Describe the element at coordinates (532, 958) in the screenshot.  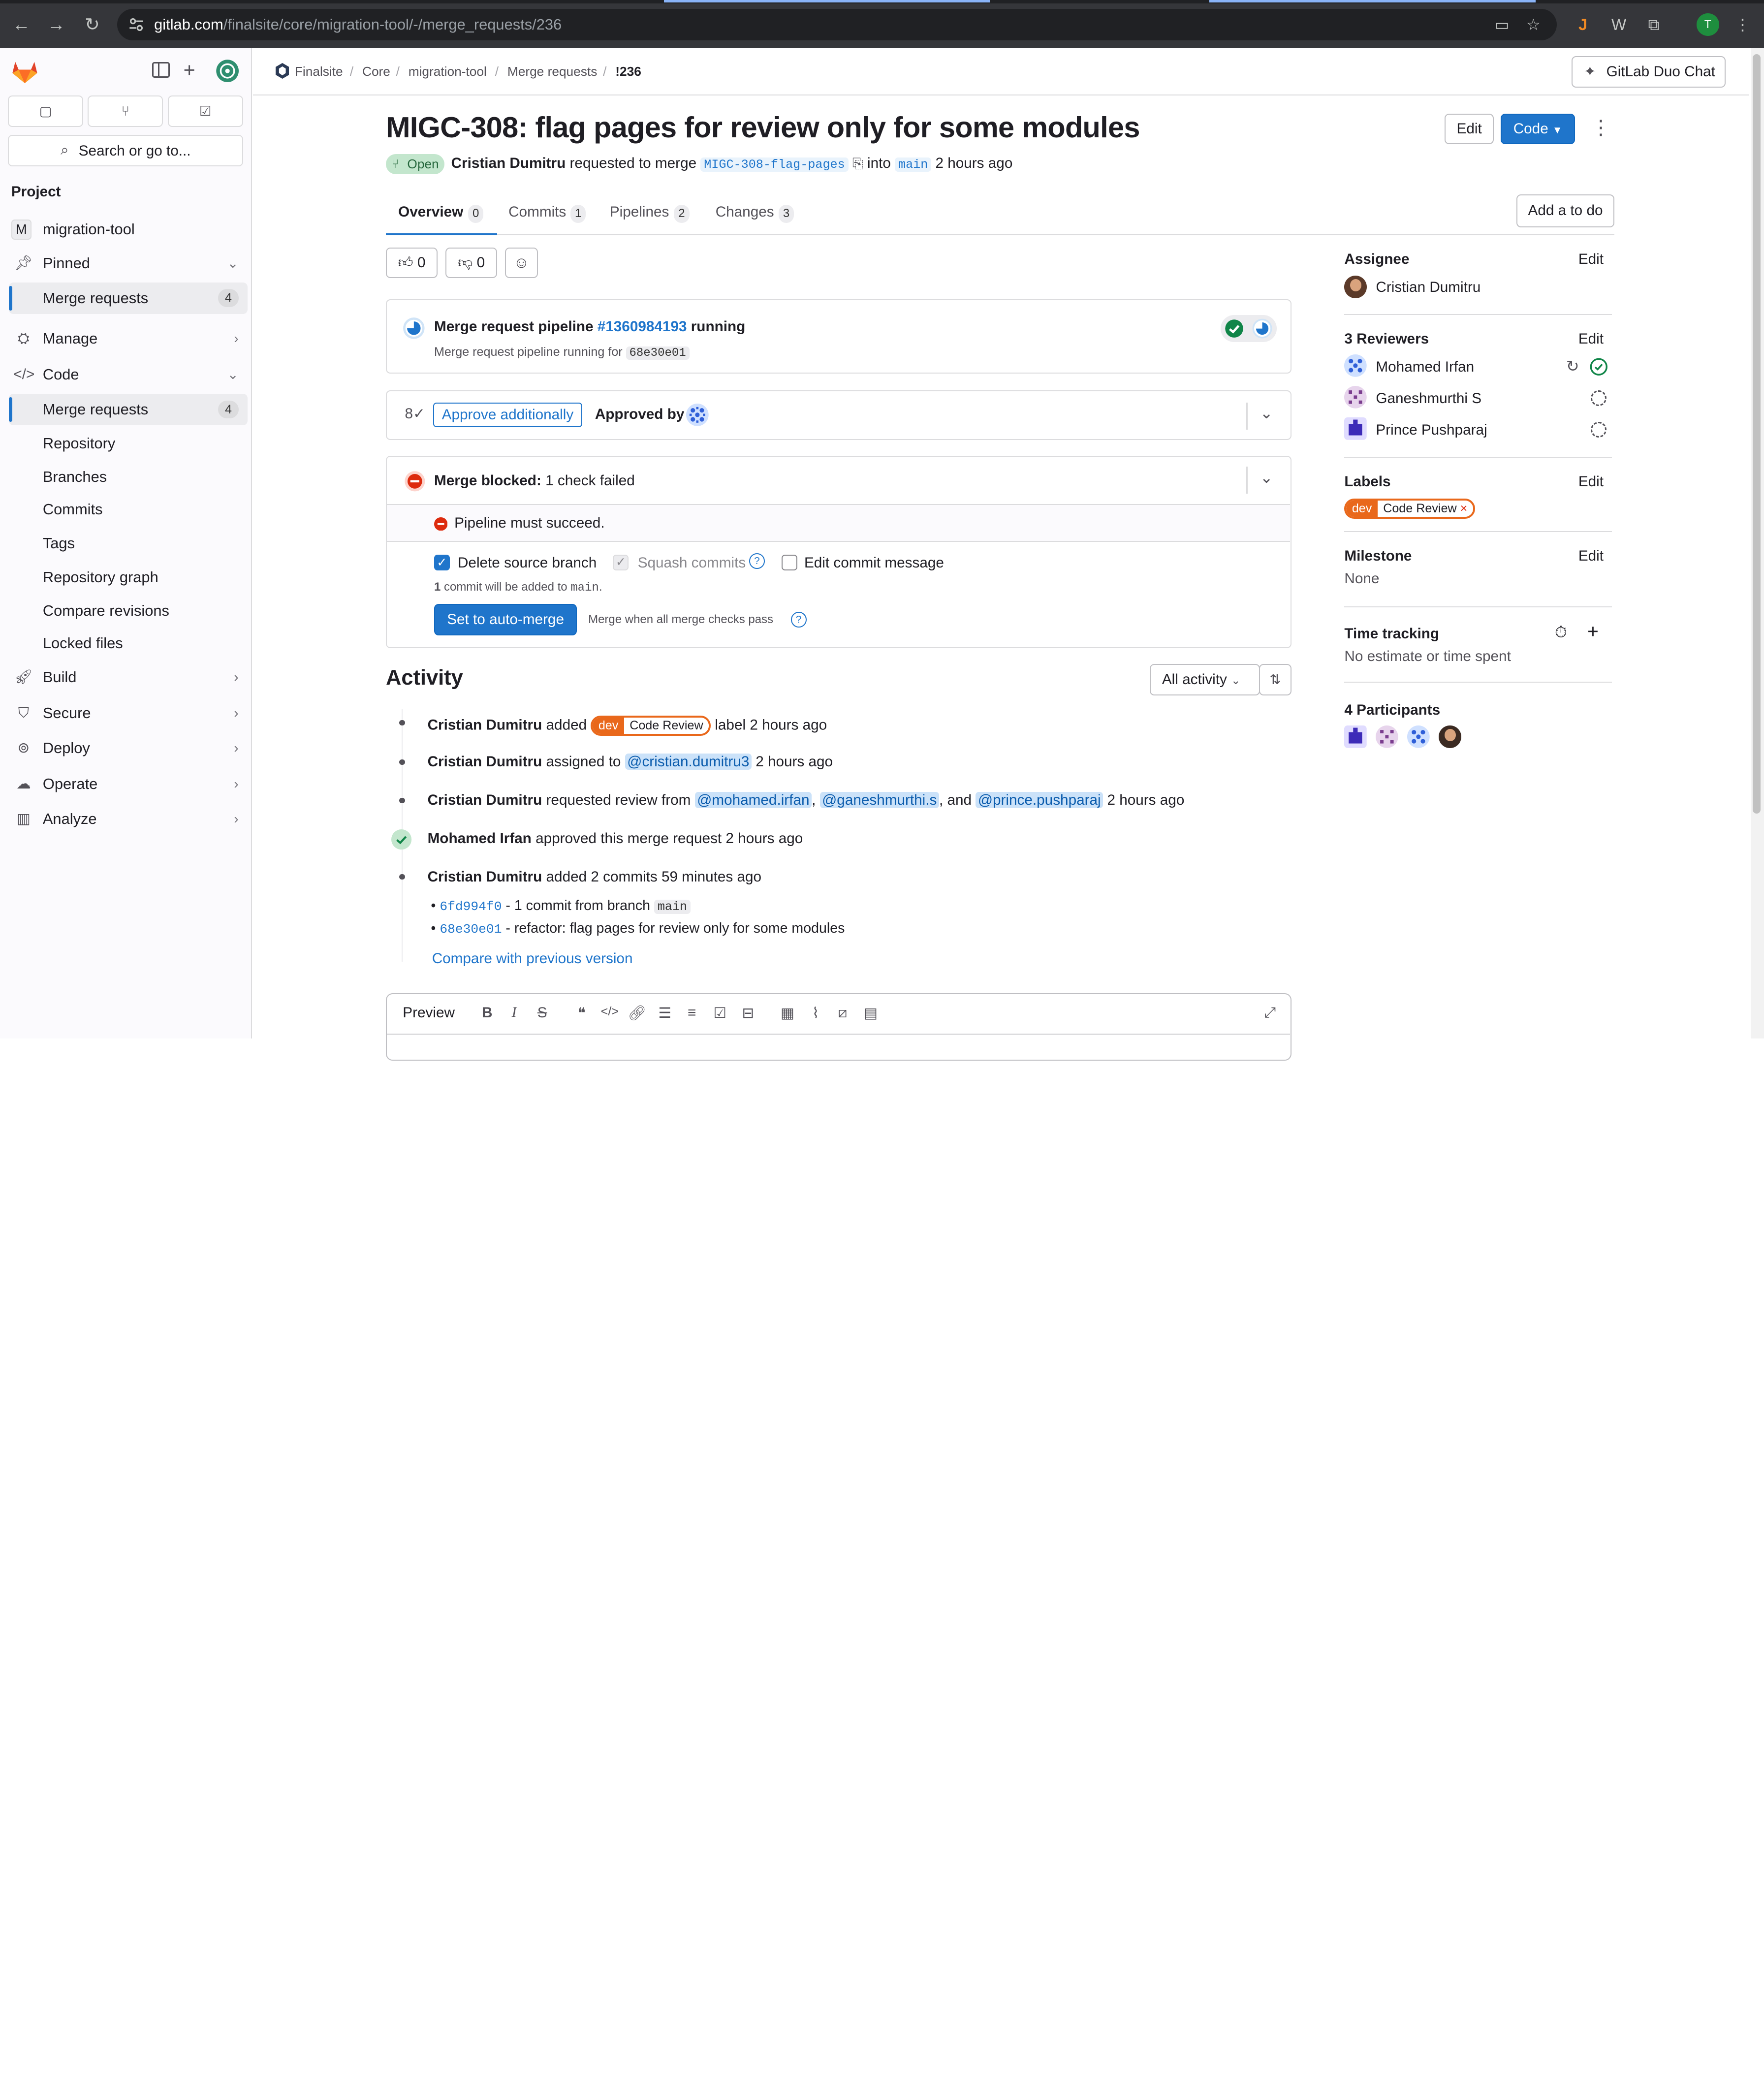
I see `compare-link: Compare with previous version` at that location.